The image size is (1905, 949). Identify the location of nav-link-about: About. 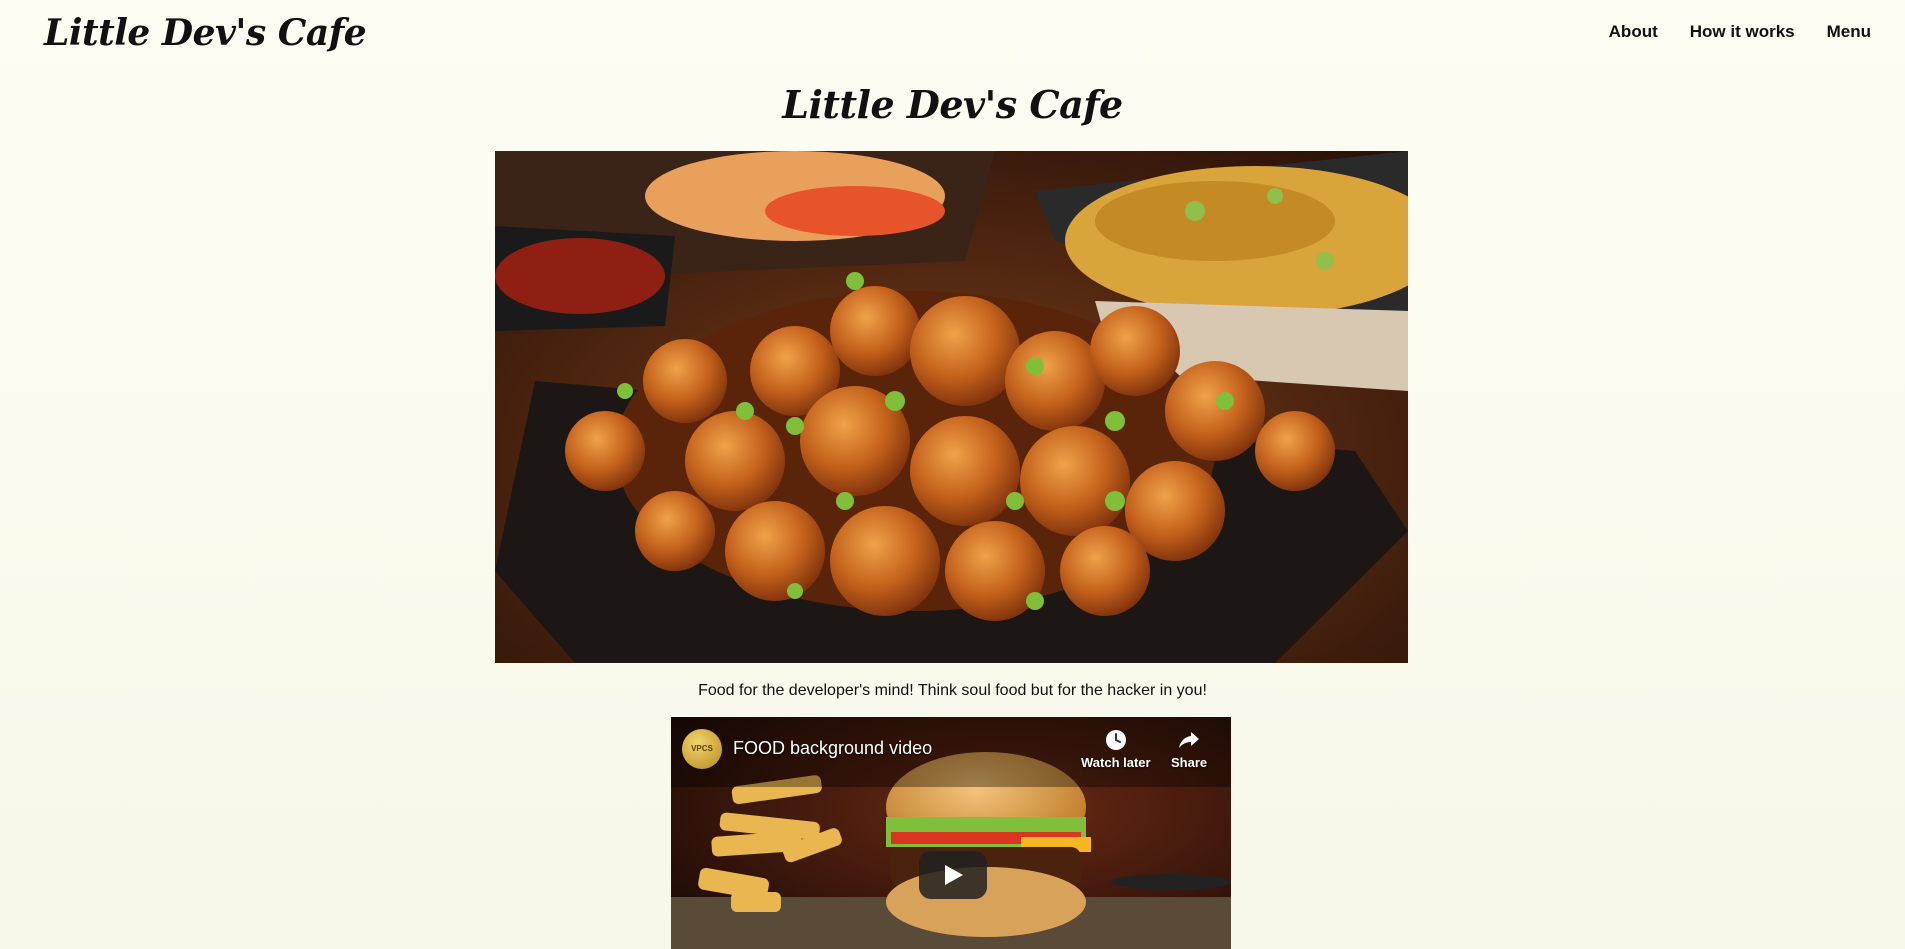
(1633, 32).